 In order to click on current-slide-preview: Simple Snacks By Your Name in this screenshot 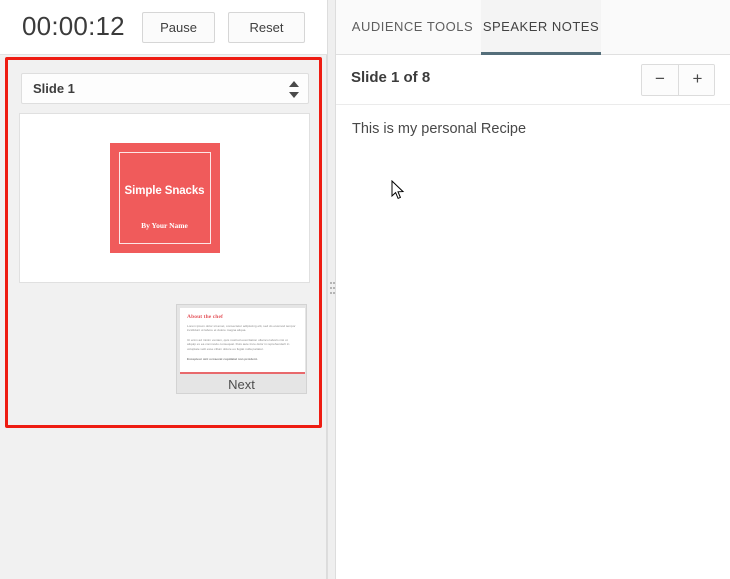, I will do `click(164, 198)`.